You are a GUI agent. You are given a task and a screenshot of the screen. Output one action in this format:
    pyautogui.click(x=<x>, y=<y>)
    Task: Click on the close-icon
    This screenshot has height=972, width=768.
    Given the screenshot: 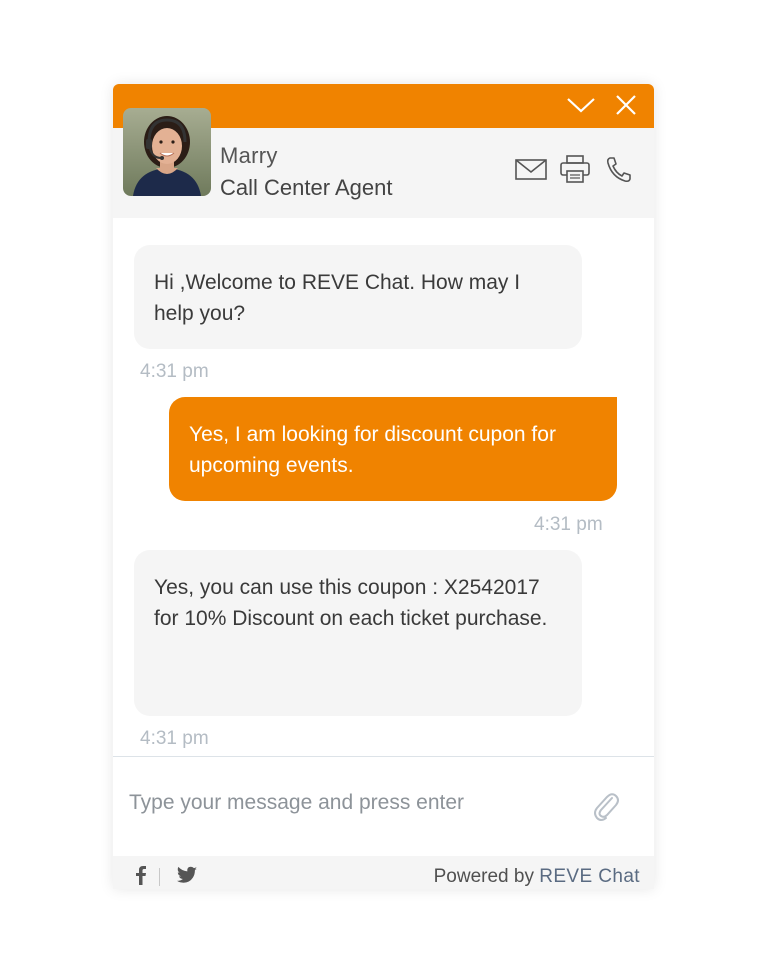 What is the action you would take?
    pyautogui.click(x=626, y=105)
    